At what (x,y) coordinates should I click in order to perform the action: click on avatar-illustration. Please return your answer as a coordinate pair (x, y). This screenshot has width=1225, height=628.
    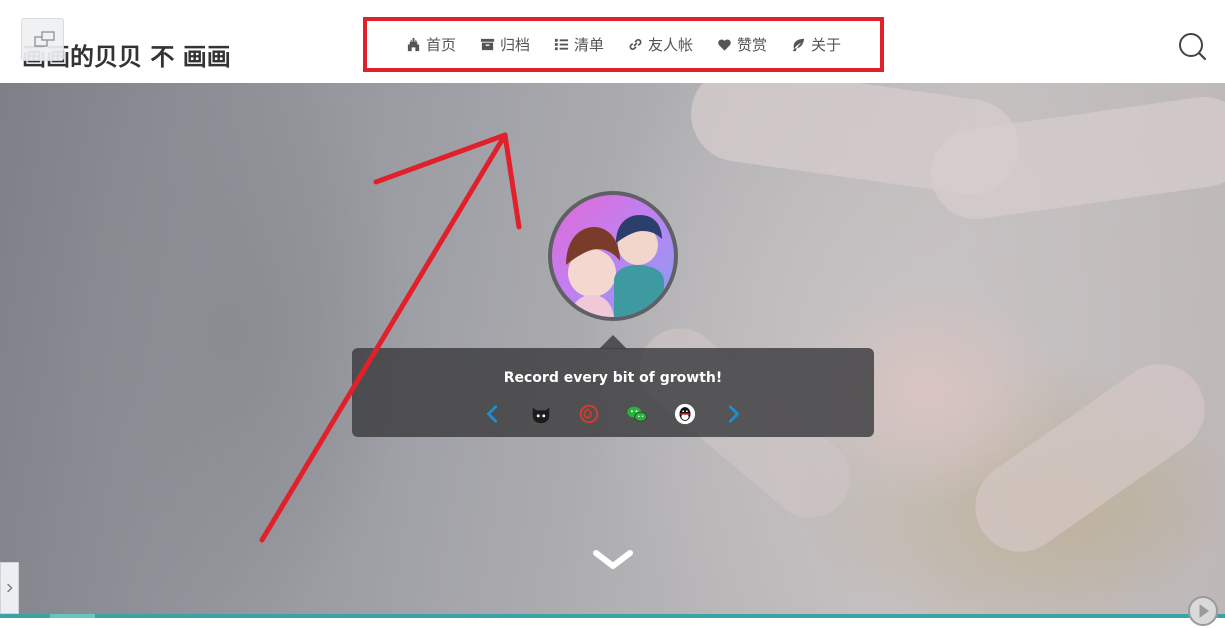
    Looking at the image, I should click on (615, 266).